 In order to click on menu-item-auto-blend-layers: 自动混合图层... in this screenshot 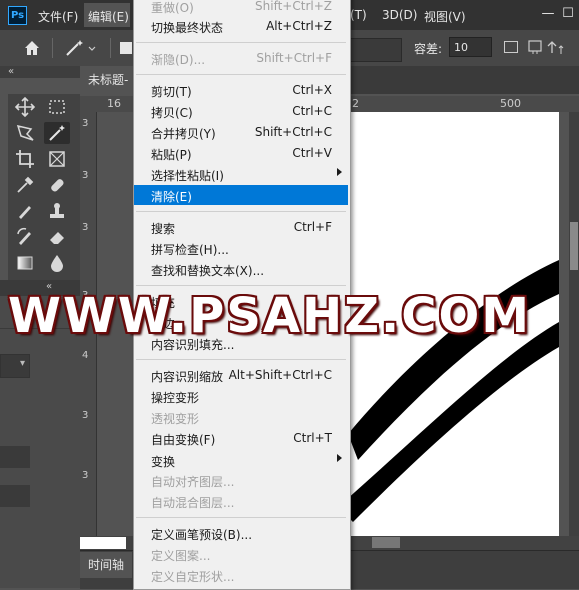, I will do `click(241, 501)`.